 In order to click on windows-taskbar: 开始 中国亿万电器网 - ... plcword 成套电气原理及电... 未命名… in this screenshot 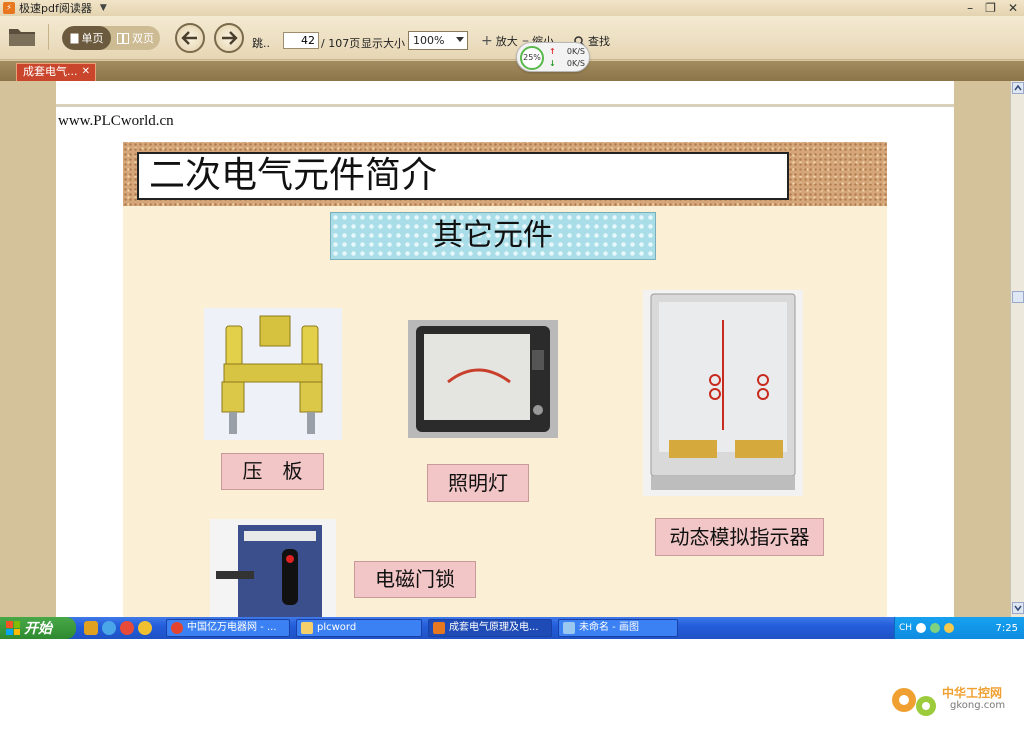, I will do `click(512, 628)`.